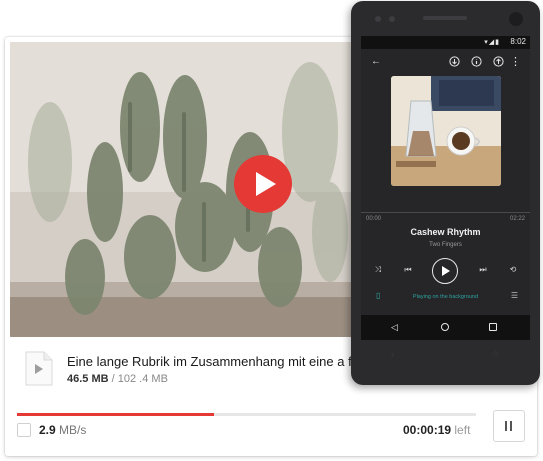 The width and height of the screenshot is (543, 461). What do you see at coordinates (445, 212) in the screenshot?
I see `seek-bar` at bounding box center [445, 212].